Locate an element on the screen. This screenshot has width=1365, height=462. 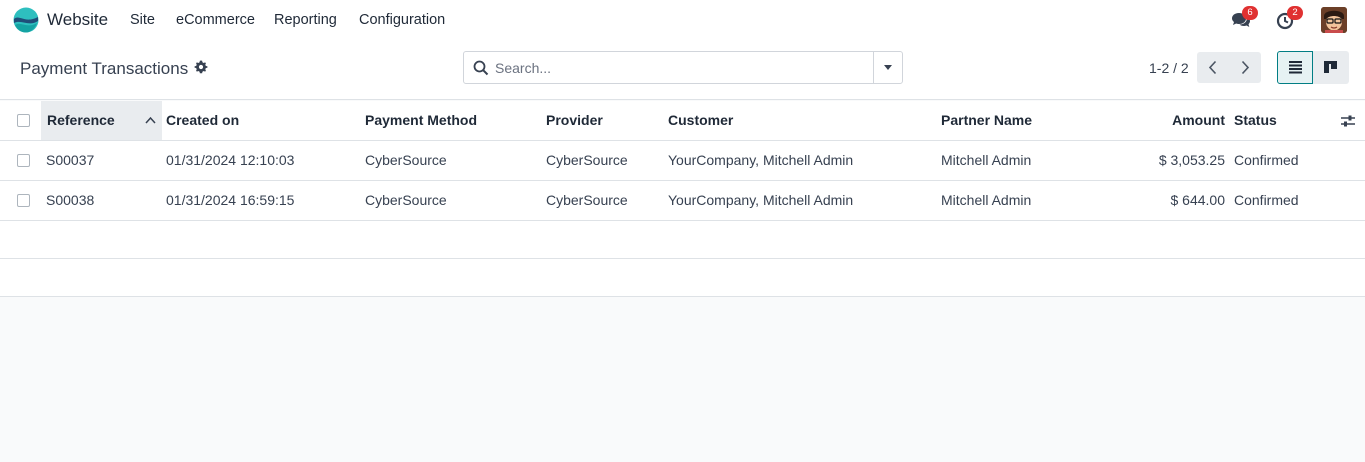
cell-reference: S00037 is located at coordinates (70, 160).